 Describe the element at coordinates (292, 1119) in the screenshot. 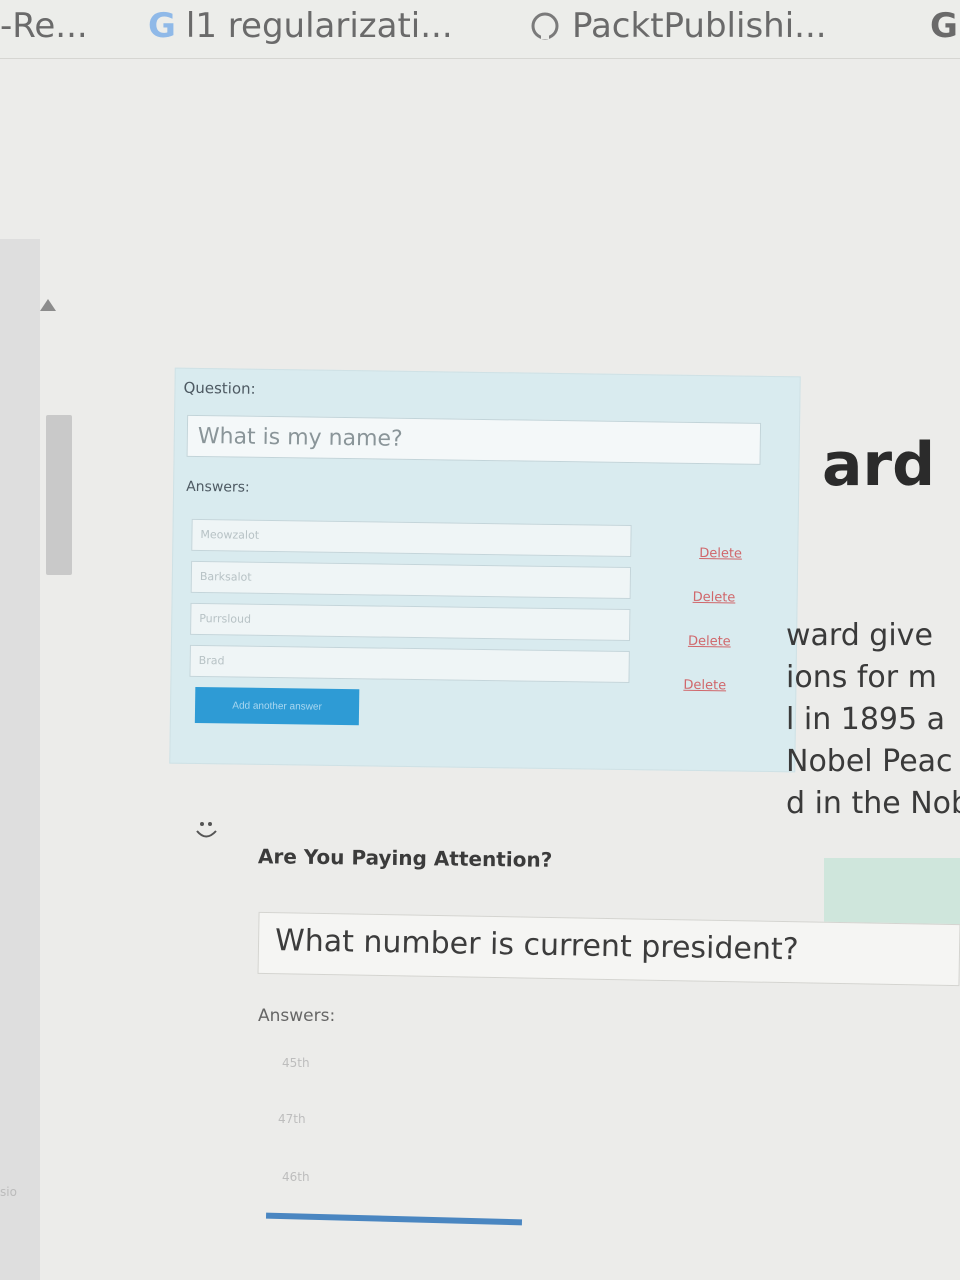

I see `quiz-answer-option: 47th` at that location.